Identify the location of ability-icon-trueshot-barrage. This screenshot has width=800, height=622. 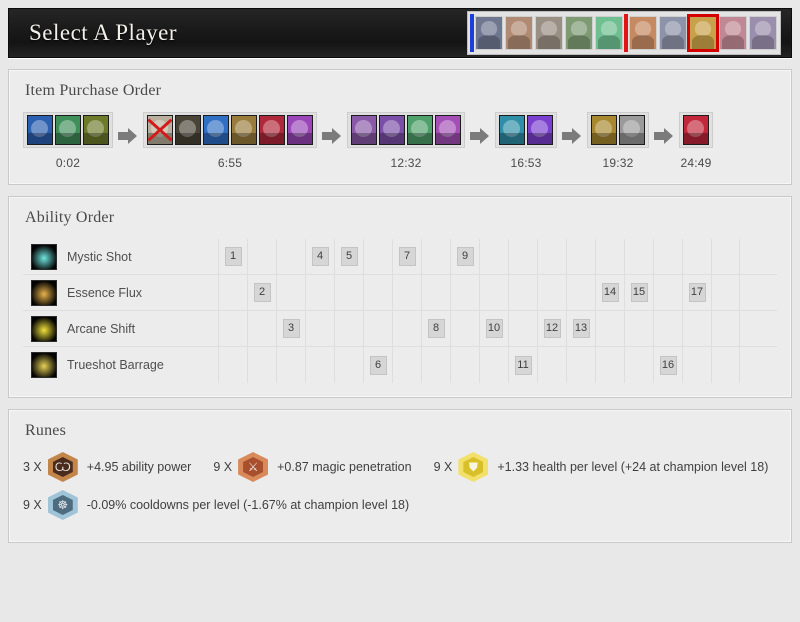
(44, 365).